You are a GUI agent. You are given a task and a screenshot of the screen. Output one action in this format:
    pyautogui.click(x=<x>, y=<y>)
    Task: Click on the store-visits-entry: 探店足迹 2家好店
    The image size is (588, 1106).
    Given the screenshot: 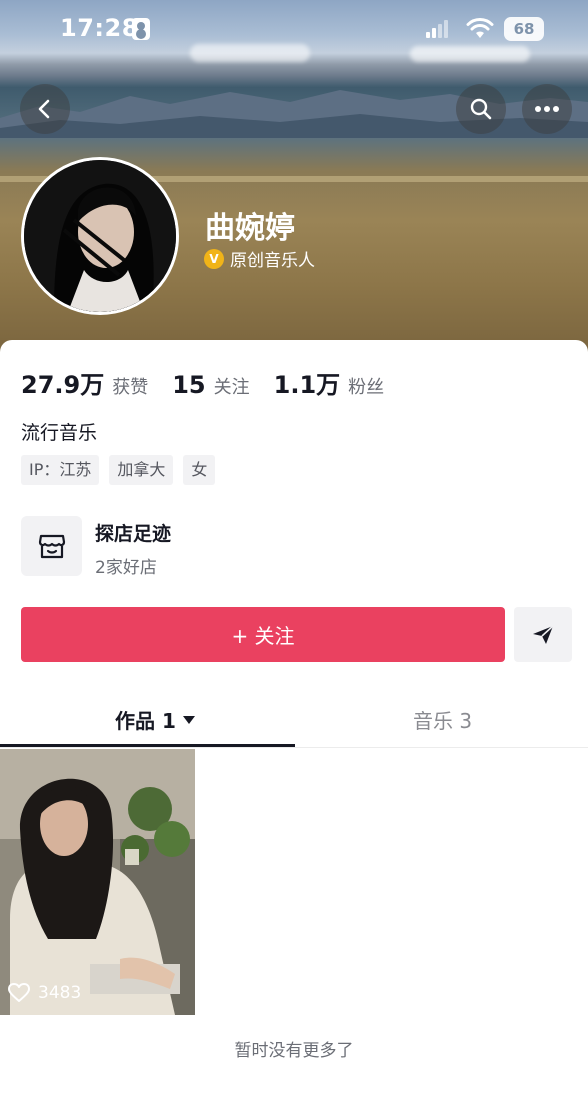 What is the action you would take?
    pyautogui.click(x=171, y=547)
    